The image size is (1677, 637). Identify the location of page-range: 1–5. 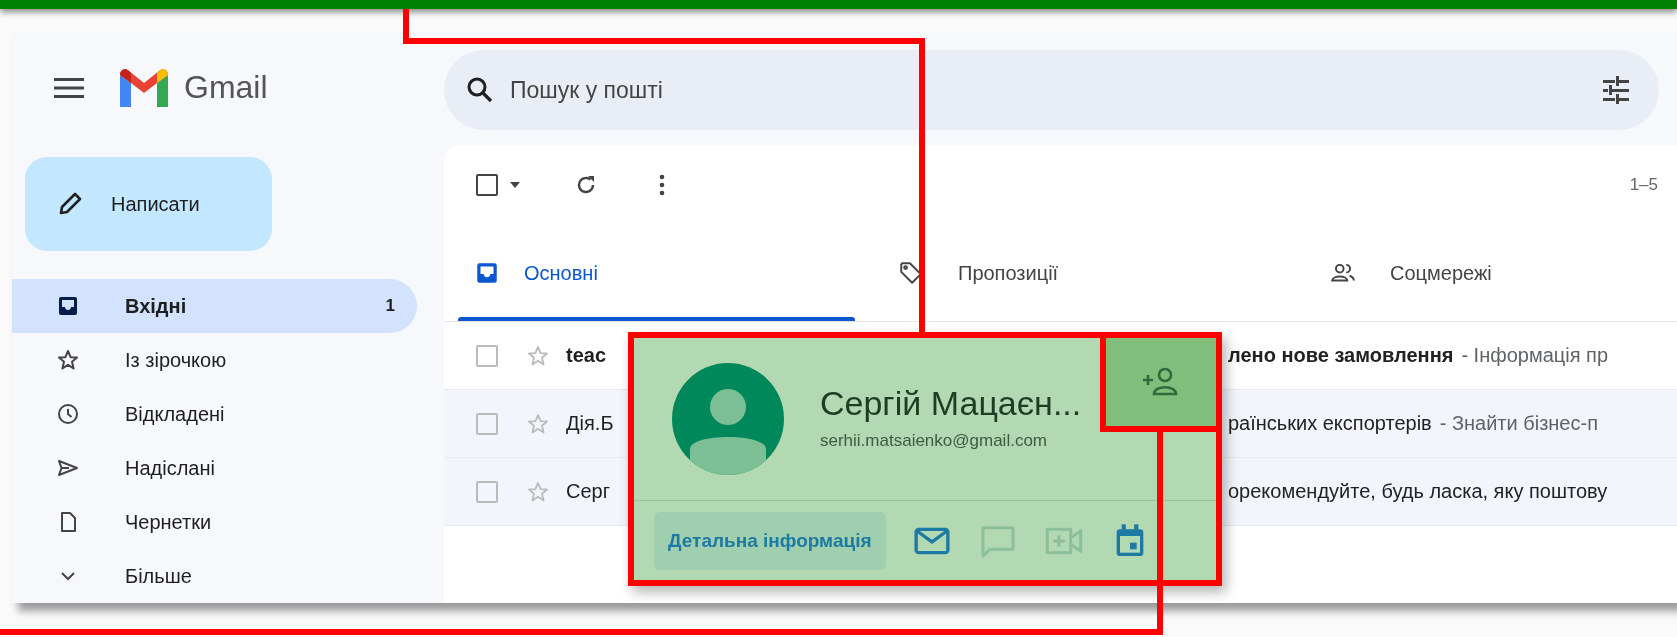
(1643, 185).